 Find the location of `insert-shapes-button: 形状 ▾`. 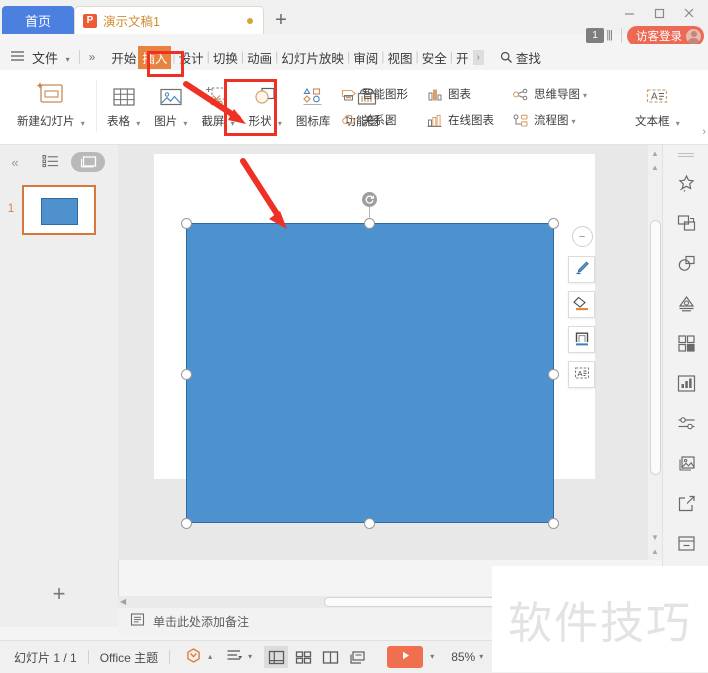

insert-shapes-button: 形状 ▾ is located at coordinates (265, 101).